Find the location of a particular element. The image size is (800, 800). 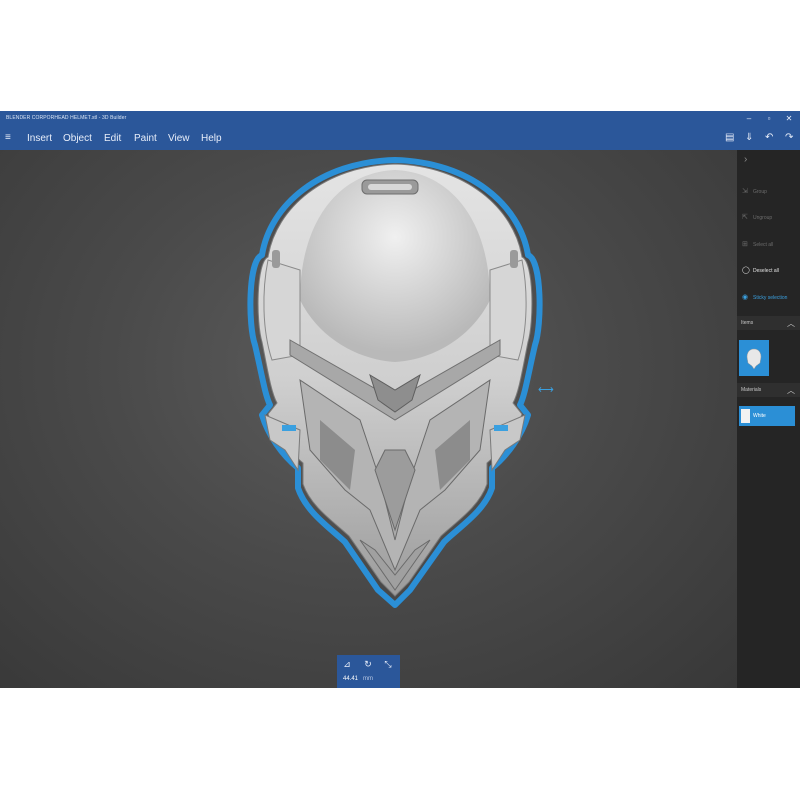

collapse-panel-icon: › is located at coordinates (745, 159).